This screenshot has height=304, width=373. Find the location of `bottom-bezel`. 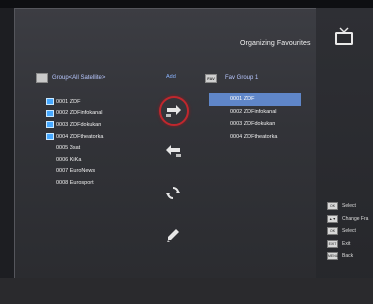

bottom-bezel is located at coordinates (186, 291).